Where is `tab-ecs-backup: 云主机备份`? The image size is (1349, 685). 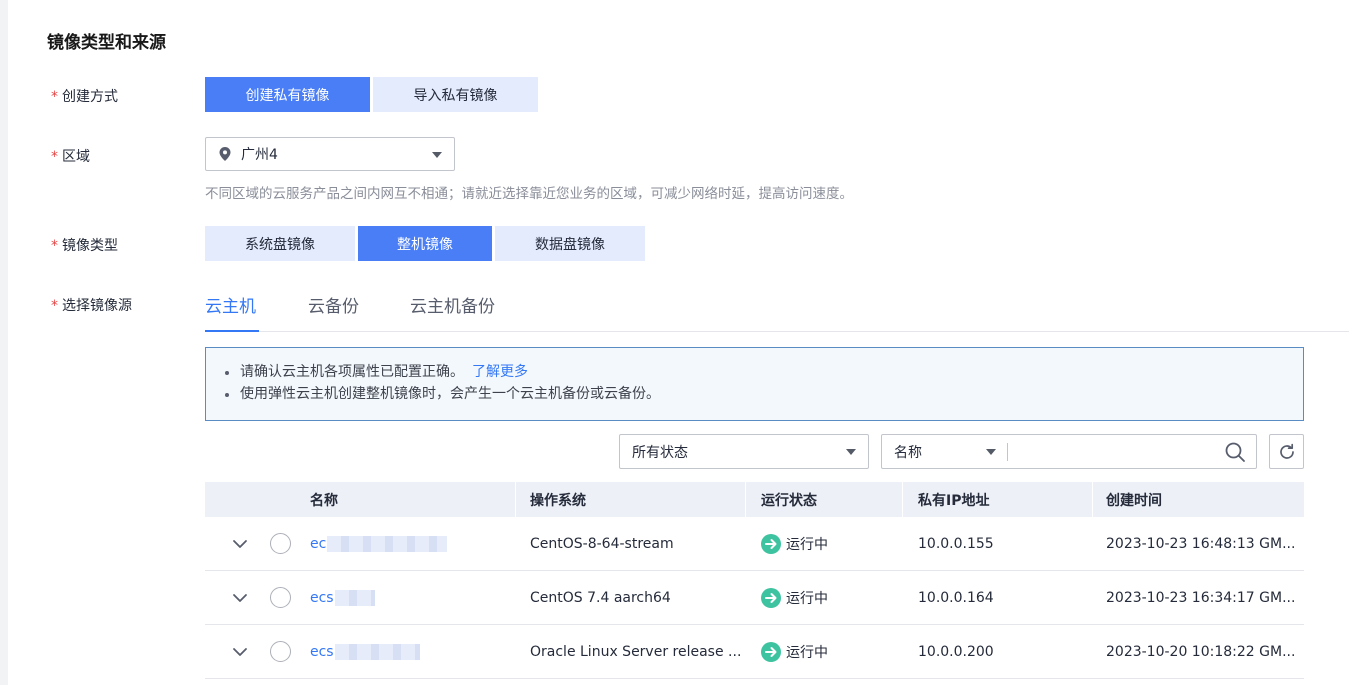
tab-ecs-backup: 云主机备份 is located at coordinates (452, 311).